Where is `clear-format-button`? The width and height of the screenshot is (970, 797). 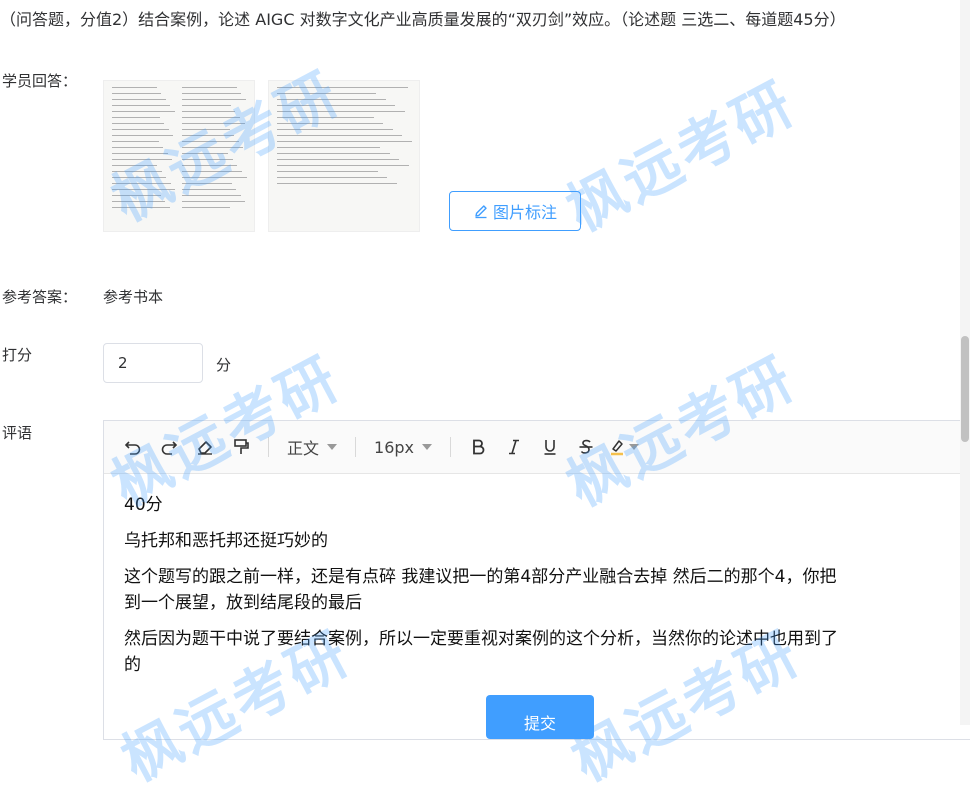
clear-format-button is located at coordinates (205, 447).